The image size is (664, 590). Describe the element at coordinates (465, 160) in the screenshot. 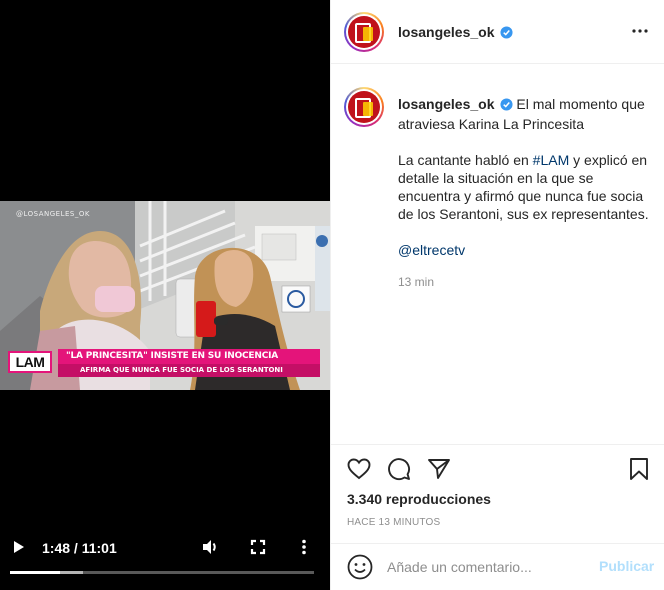

I see `caption-body-prefix: La cantante habló en` at that location.